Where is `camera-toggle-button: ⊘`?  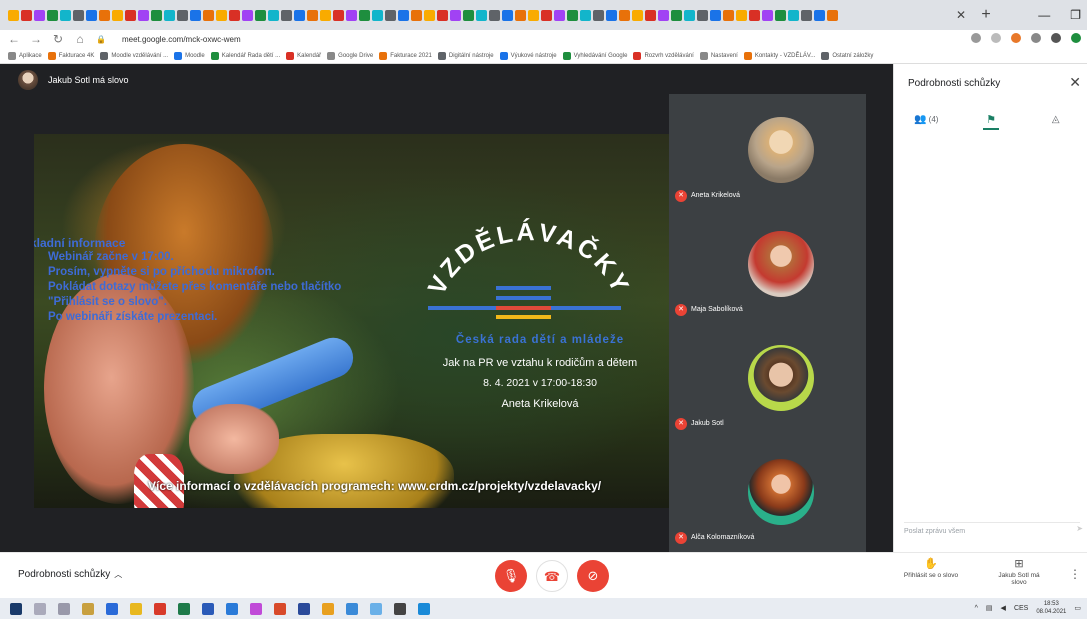
camera-toggle-button: ⊘ is located at coordinates (593, 576).